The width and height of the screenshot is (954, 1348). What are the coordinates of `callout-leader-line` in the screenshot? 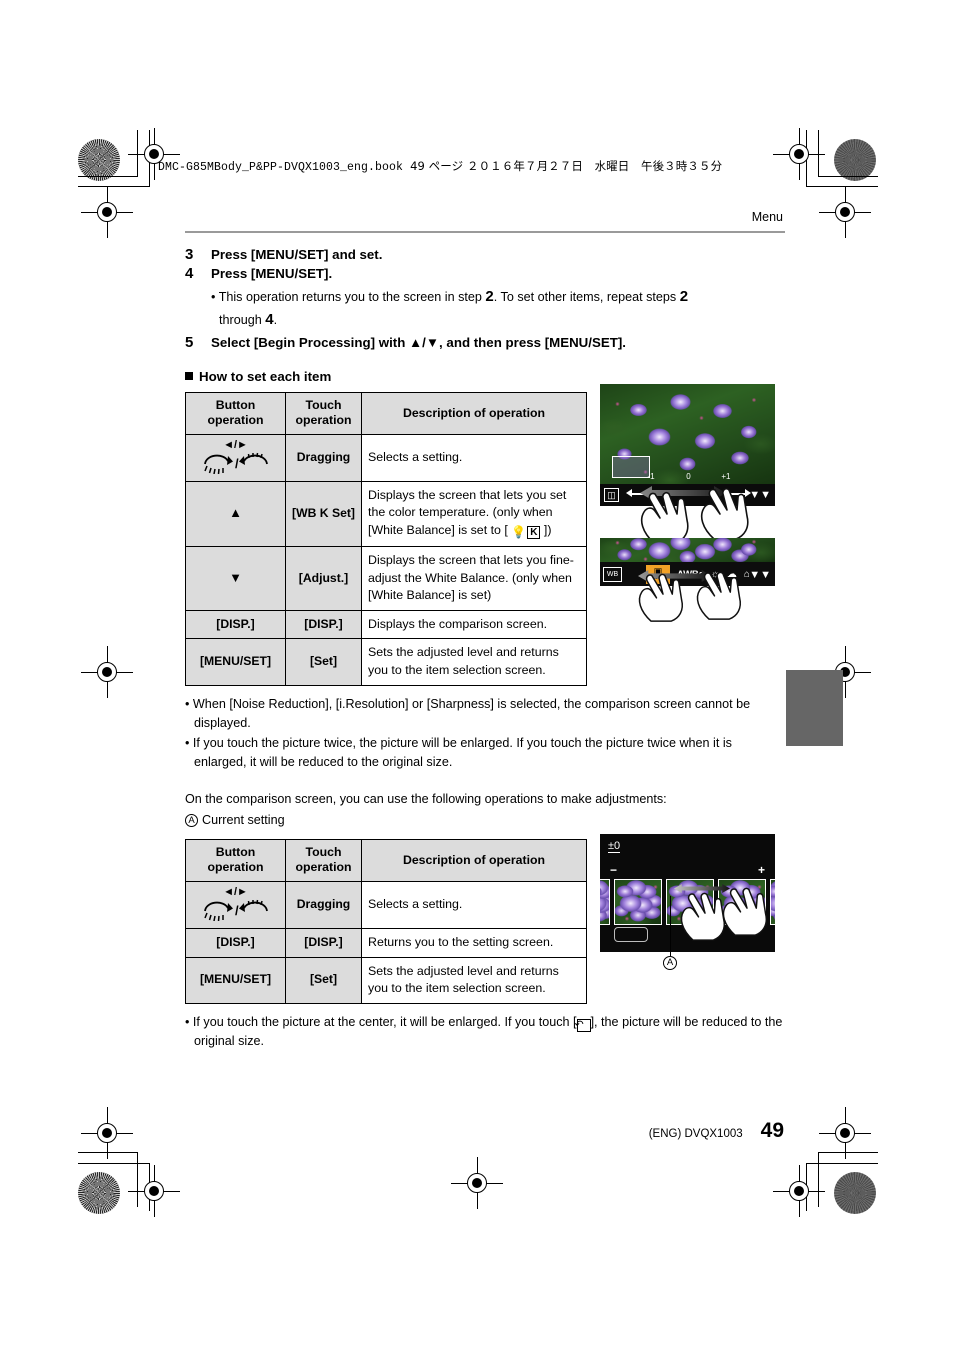 It's located at (671, 926).